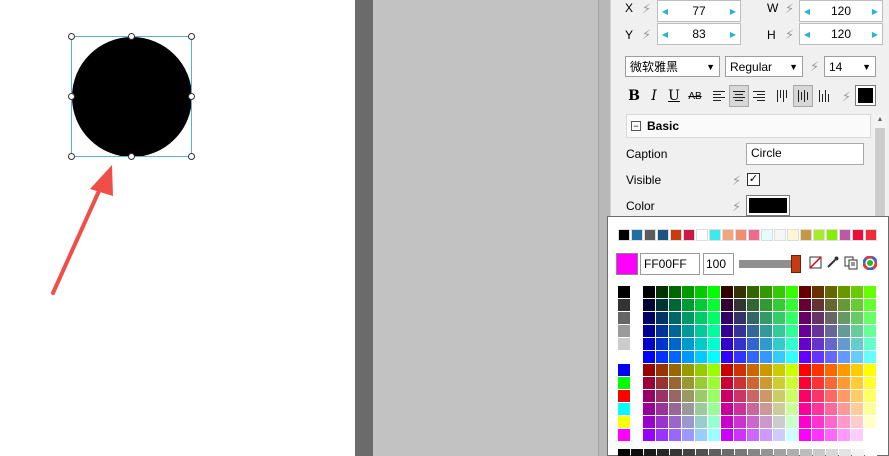 The image size is (889, 456). What do you see at coordinates (815, 264) in the screenshot?
I see `no-fill-icon` at bounding box center [815, 264].